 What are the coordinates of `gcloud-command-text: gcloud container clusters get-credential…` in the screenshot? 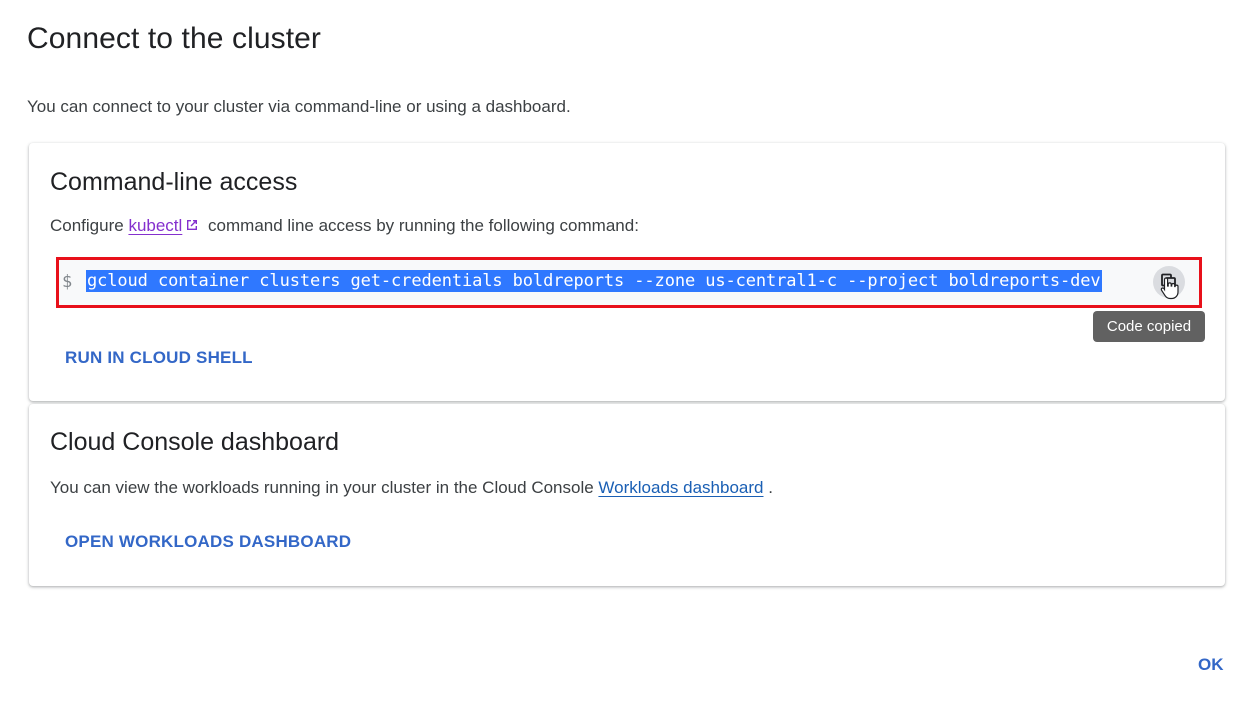 It's located at (594, 281).